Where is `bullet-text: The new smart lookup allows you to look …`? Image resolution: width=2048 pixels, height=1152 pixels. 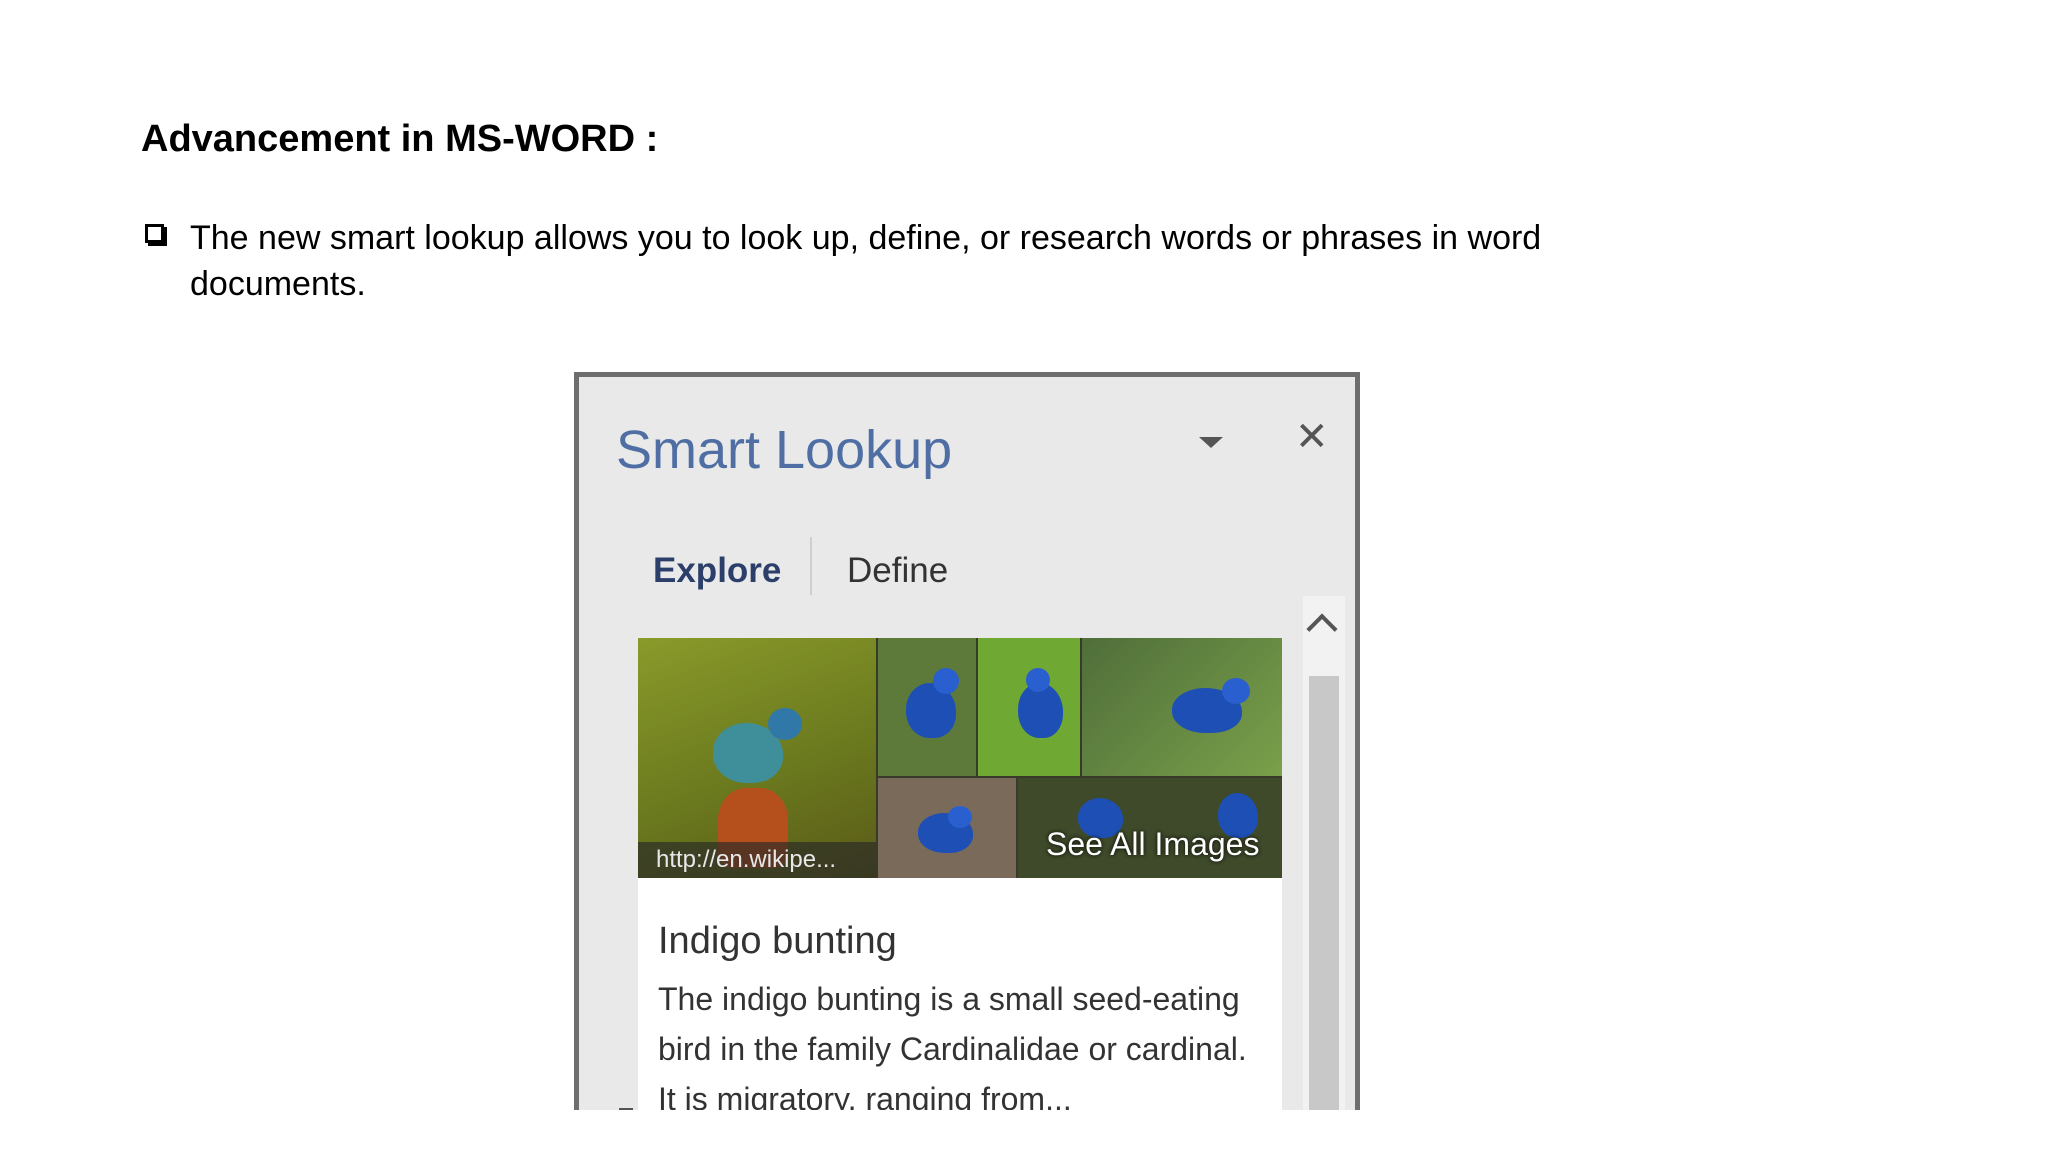
bullet-text: The new smart lookup allows you to look … is located at coordinates (866, 261).